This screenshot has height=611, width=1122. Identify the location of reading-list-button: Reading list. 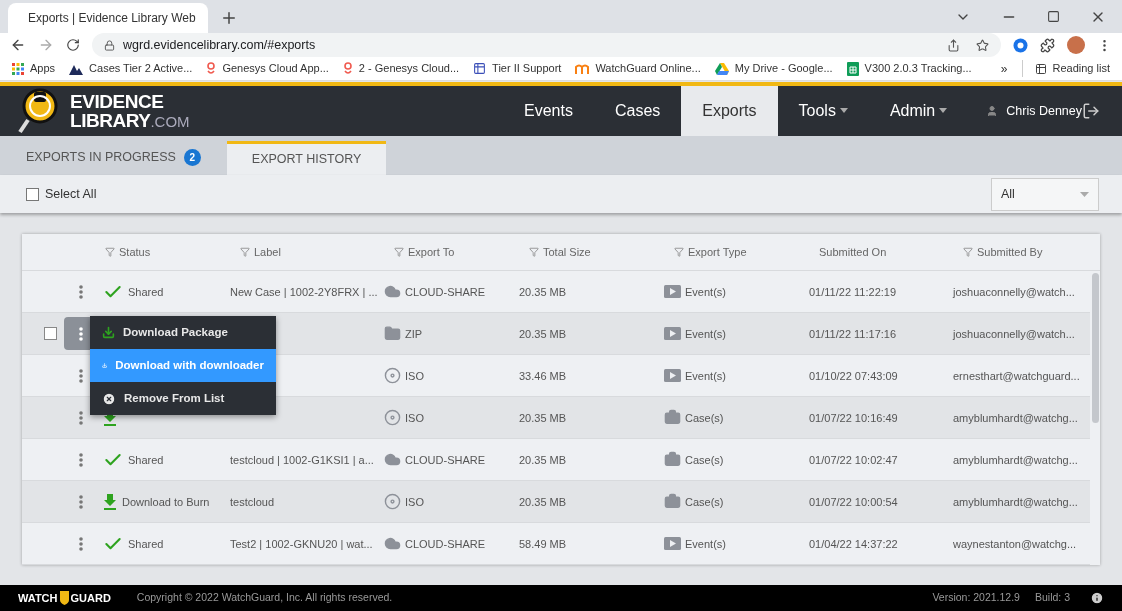
(1065, 68).